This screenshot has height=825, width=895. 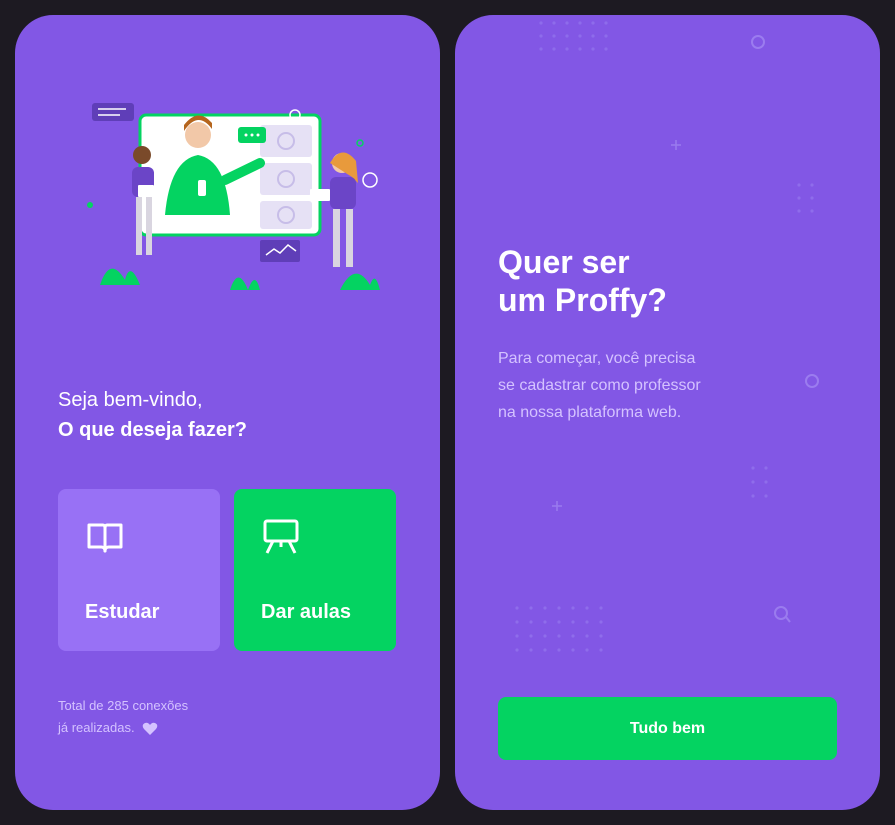 I want to click on total-connections-count: Total de 285 conexões, so click(x=123, y=705).